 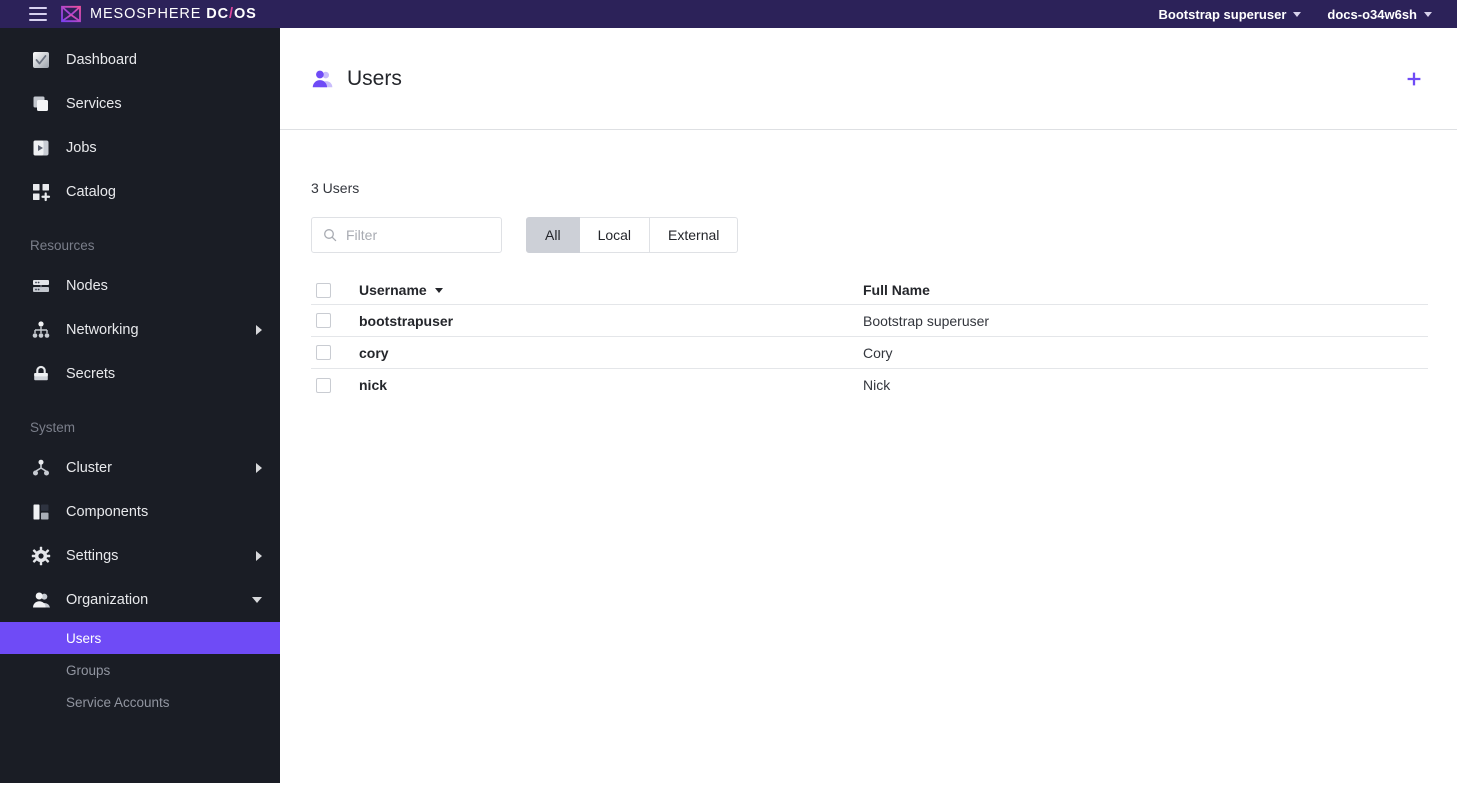 What do you see at coordinates (53, 427) in the screenshot?
I see `sidebar-section-system: System` at bounding box center [53, 427].